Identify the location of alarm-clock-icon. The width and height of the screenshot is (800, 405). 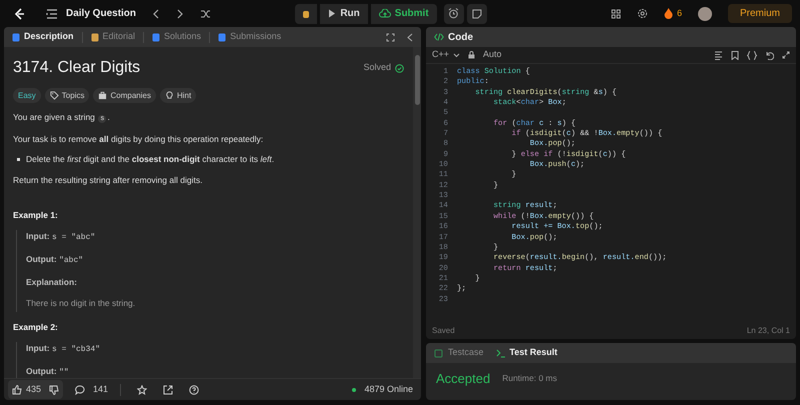
(454, 13).